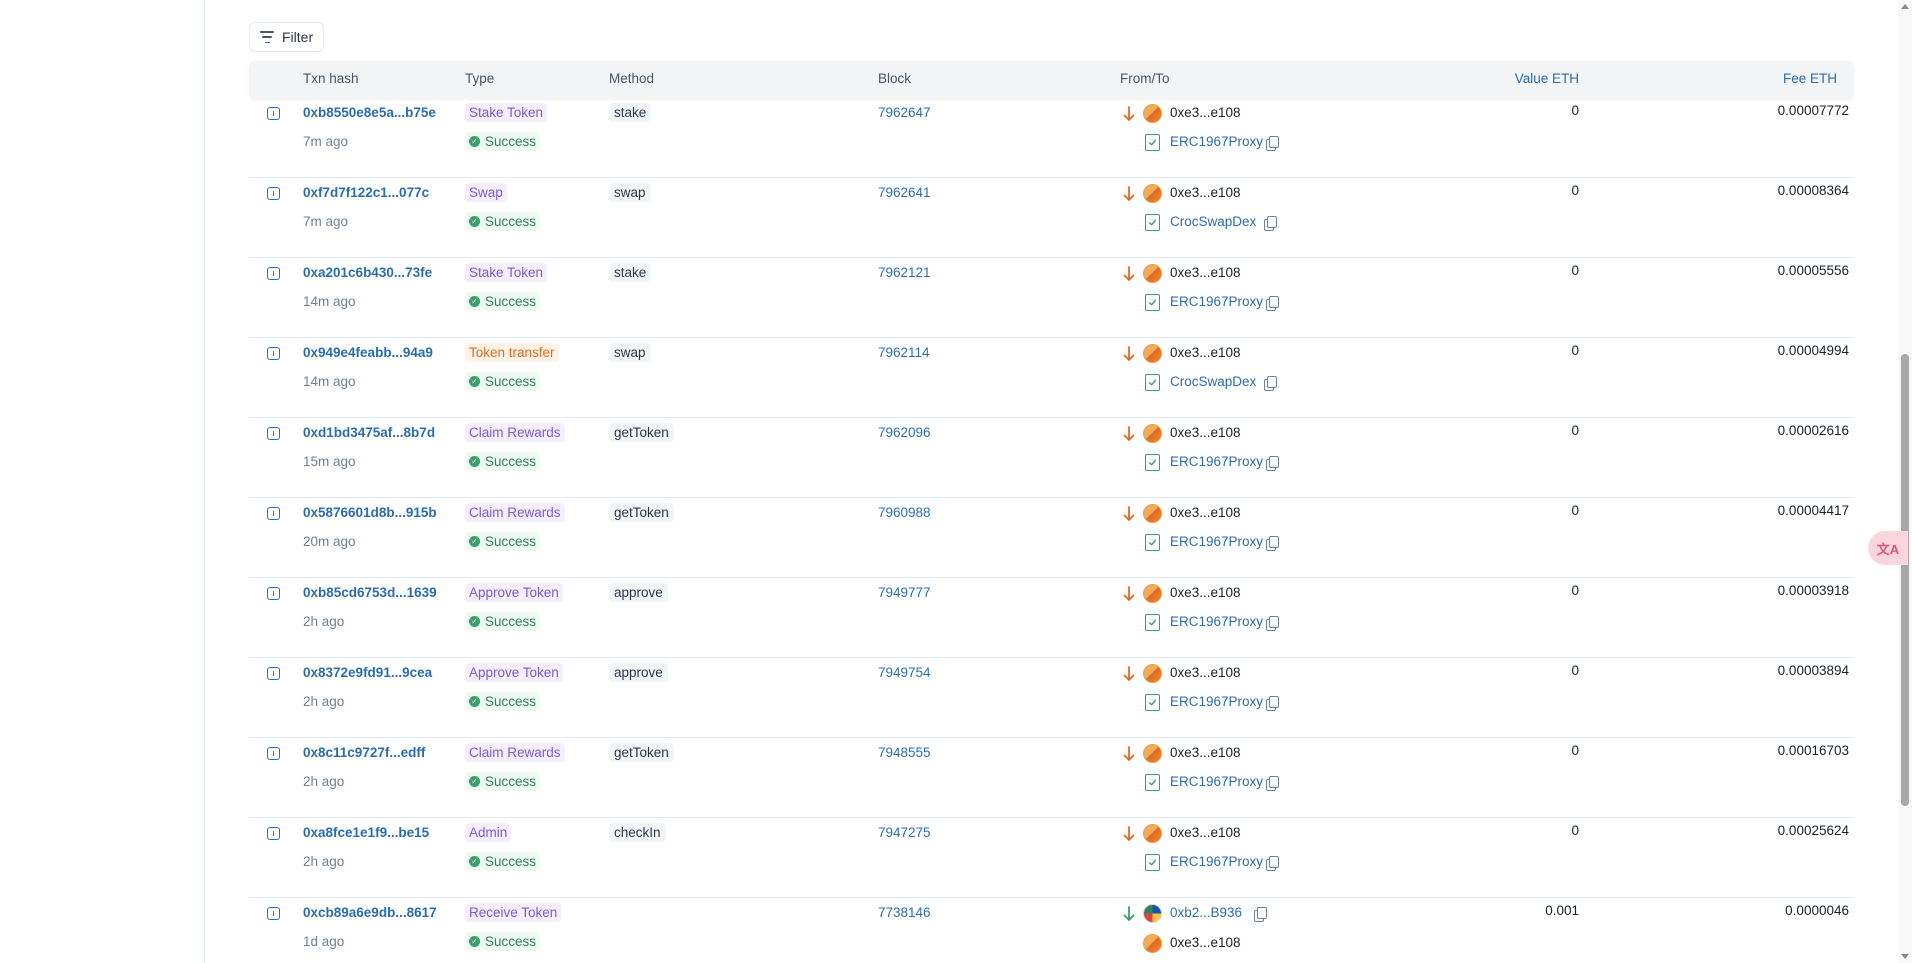  I want to click on header-method: Method, so click(632, 78).